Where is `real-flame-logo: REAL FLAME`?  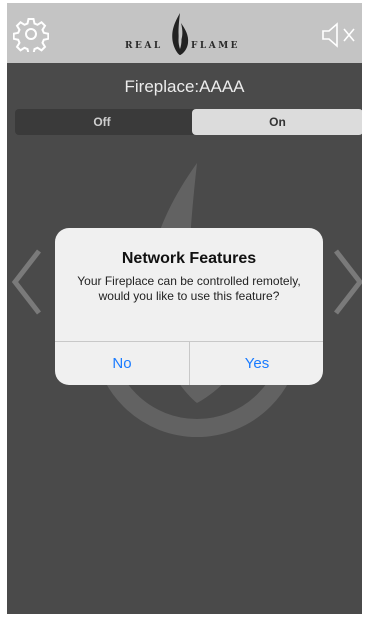 real-flame-logo: REAL FLAME is located at coordinates (190, 35).